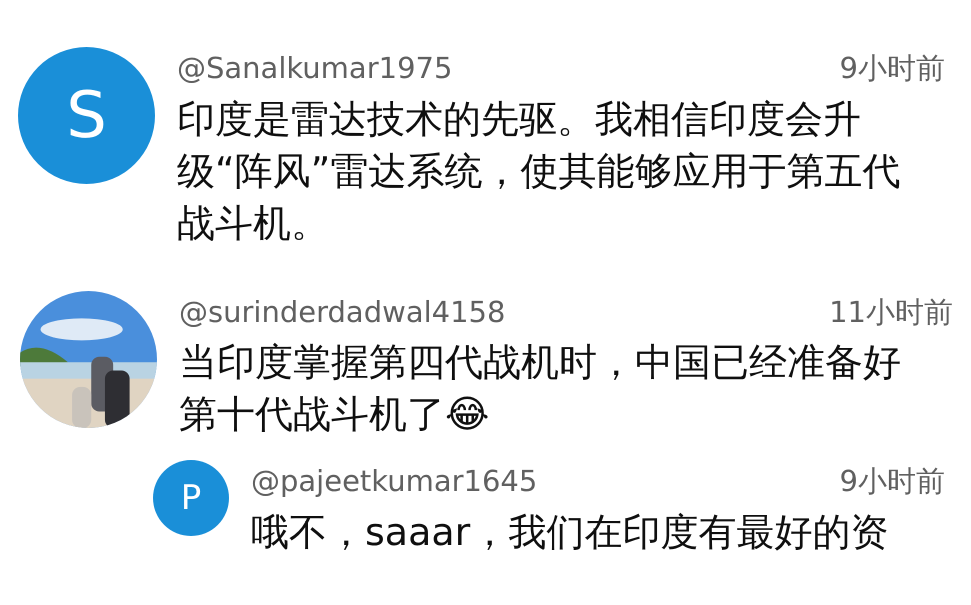 Image resolution: width=971 pixels, height=605 pixels. Describe the element at coordinates (191, 498) in the screenshot. I see `avatar: P` at that location.